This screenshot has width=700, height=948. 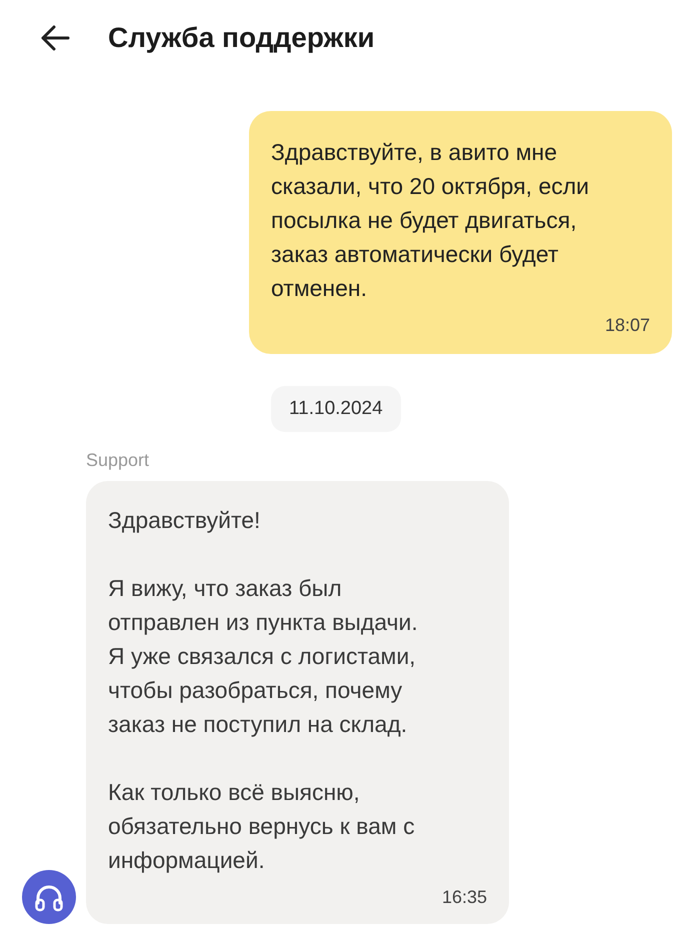 I want to click on back-arrow-icon, so click(x=55, y=38).